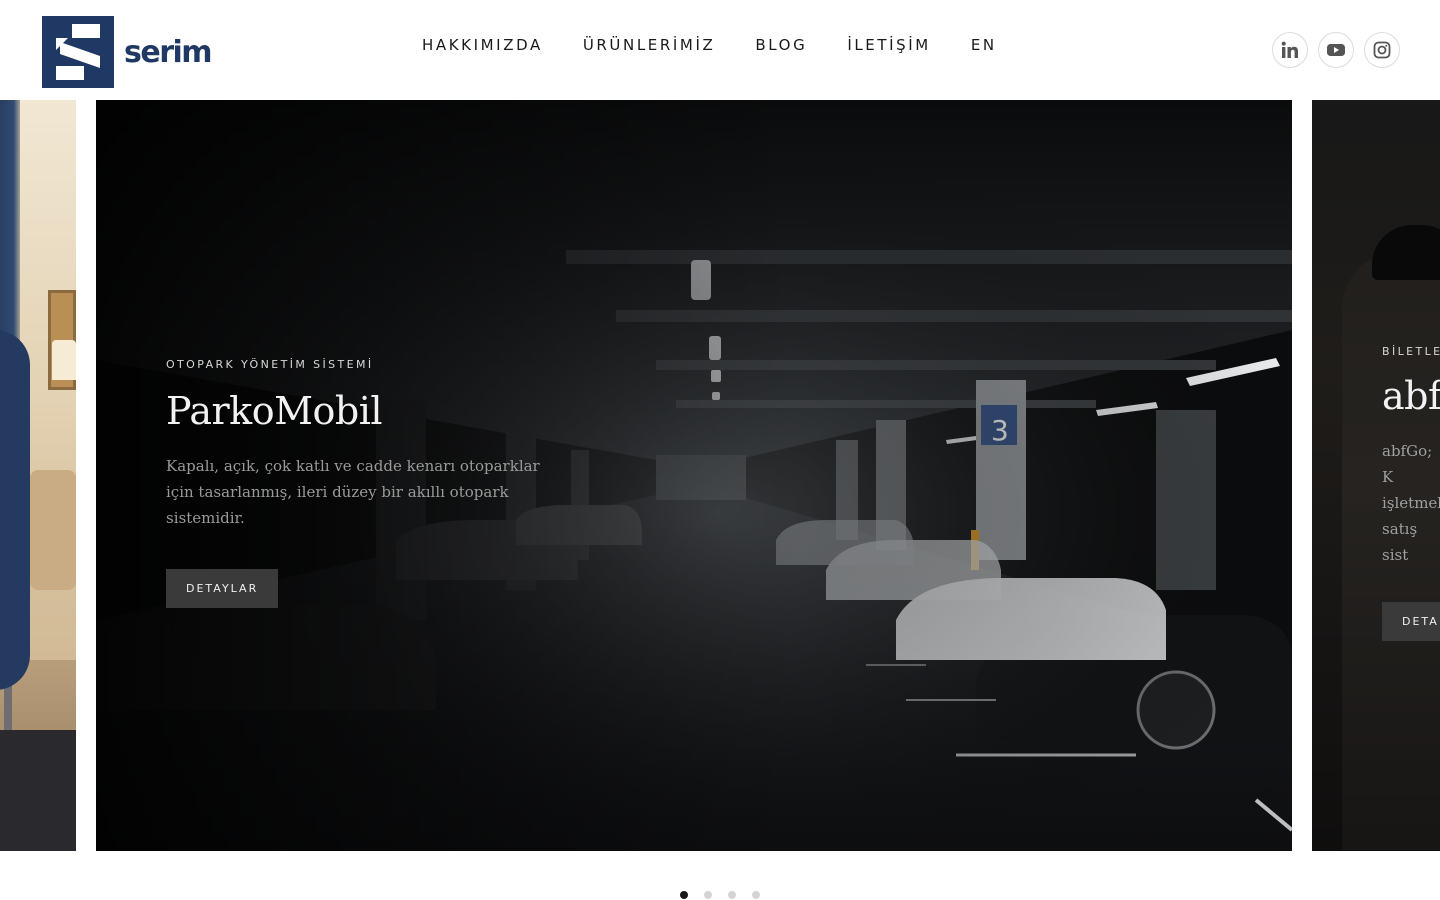  I want to click on youtube-button, so click(1336, 50).